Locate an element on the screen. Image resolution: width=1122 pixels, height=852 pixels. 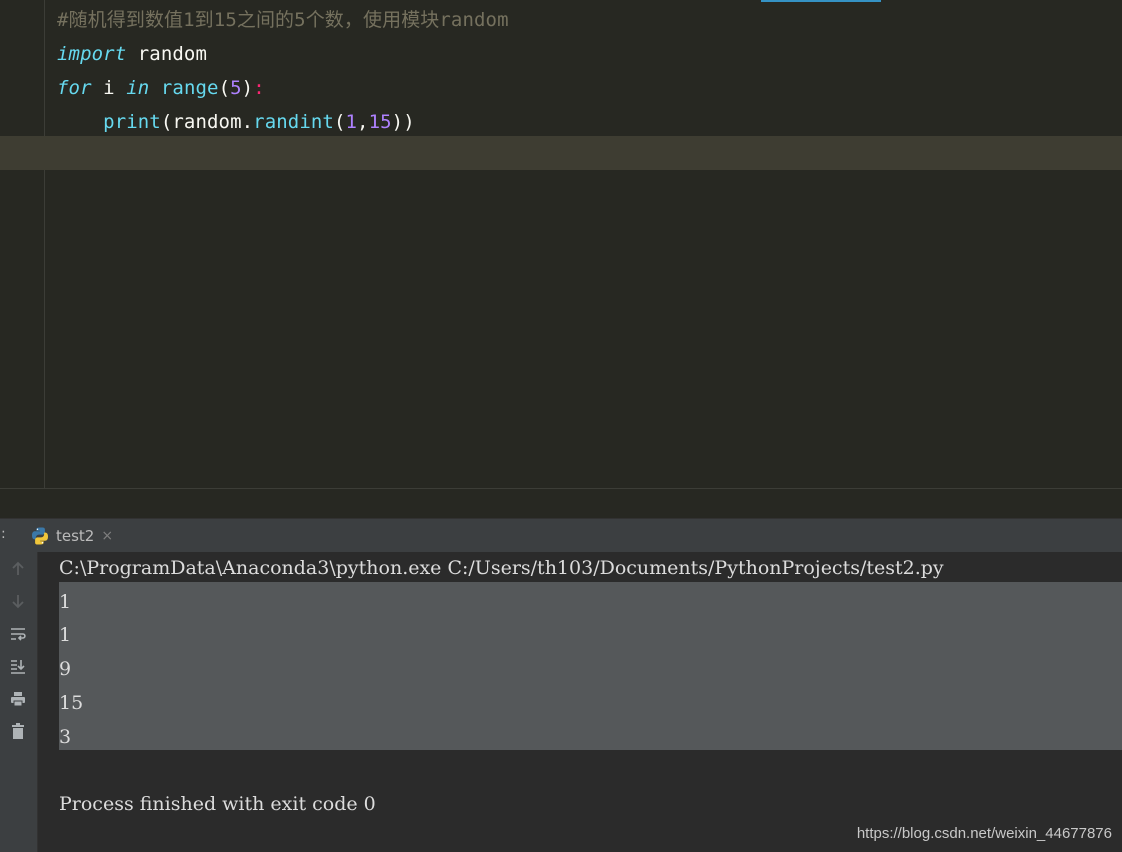
run-toolbar is located at coordinates (19, 702).